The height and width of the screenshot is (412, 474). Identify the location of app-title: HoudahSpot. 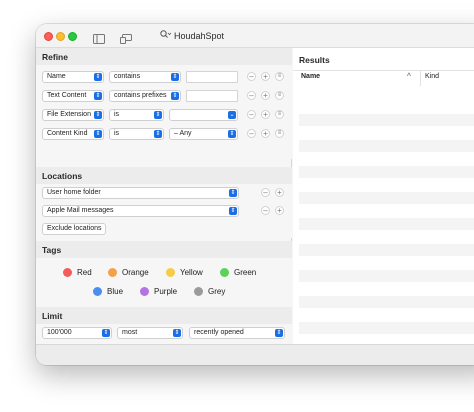
(192, 35).